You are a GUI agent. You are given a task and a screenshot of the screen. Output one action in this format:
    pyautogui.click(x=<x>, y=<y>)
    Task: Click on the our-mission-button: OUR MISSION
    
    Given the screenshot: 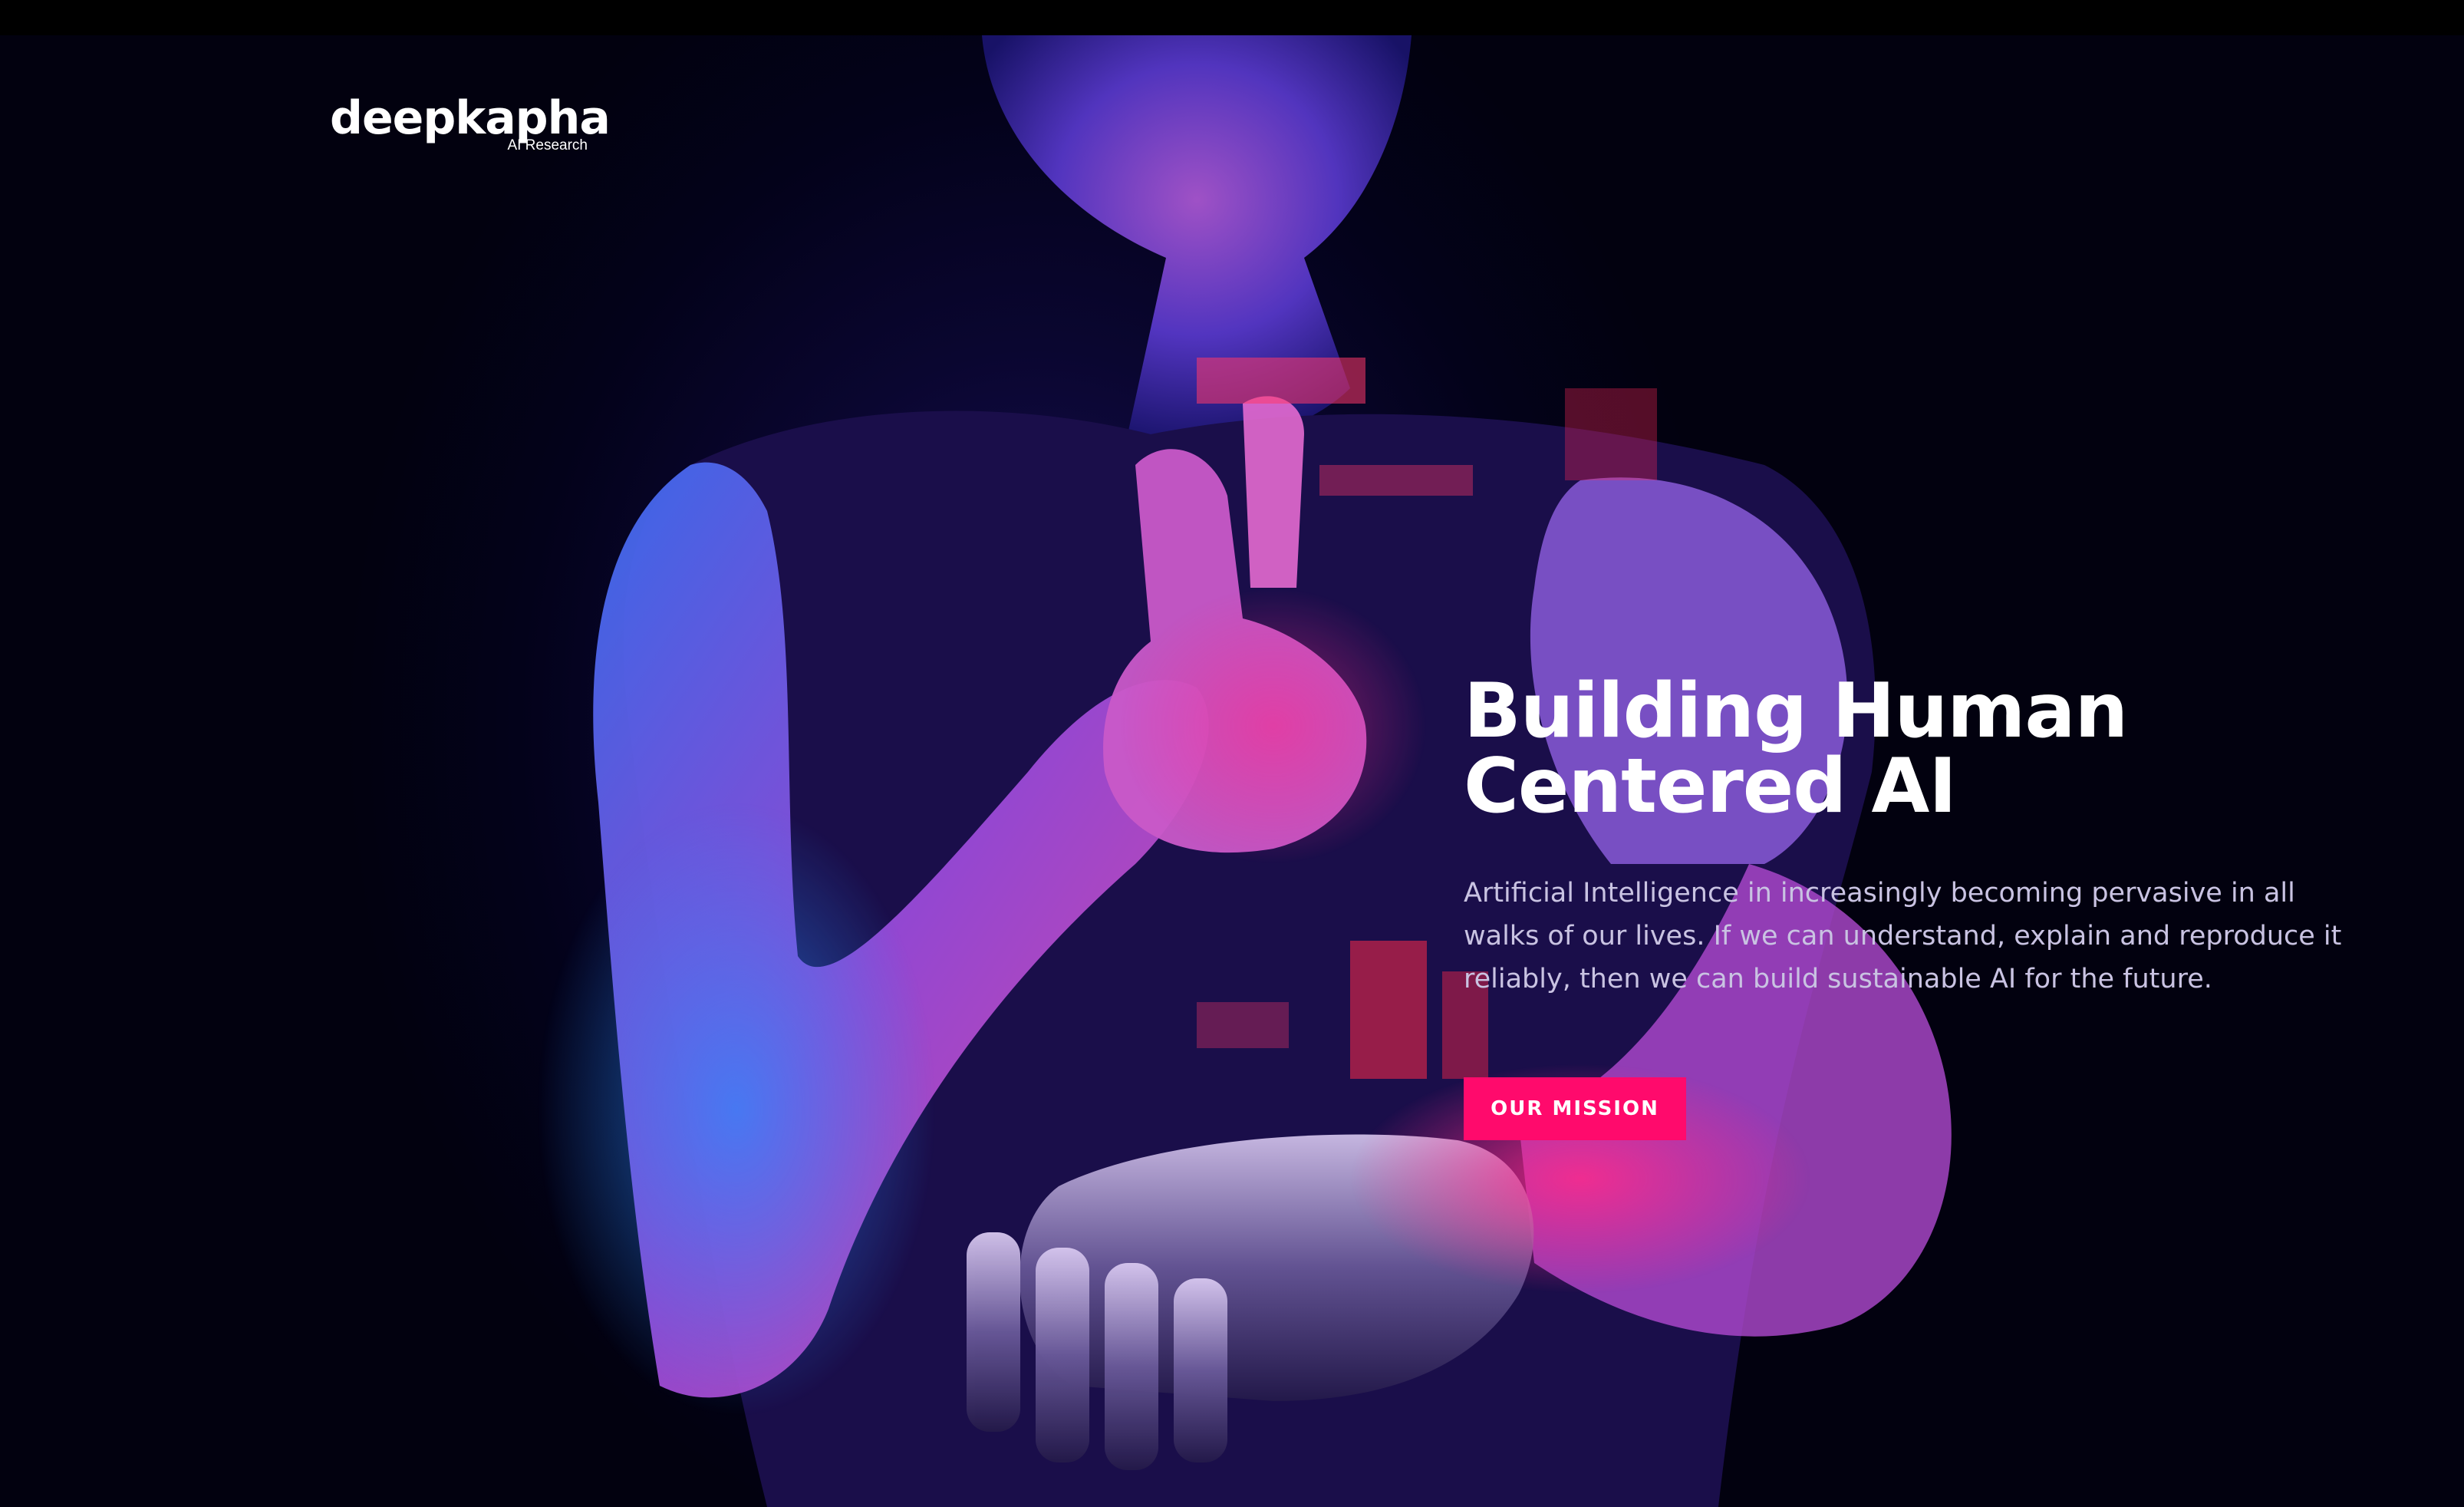 What is the action you would take?
    pyautogui.click(x=1575, y=1108)
    